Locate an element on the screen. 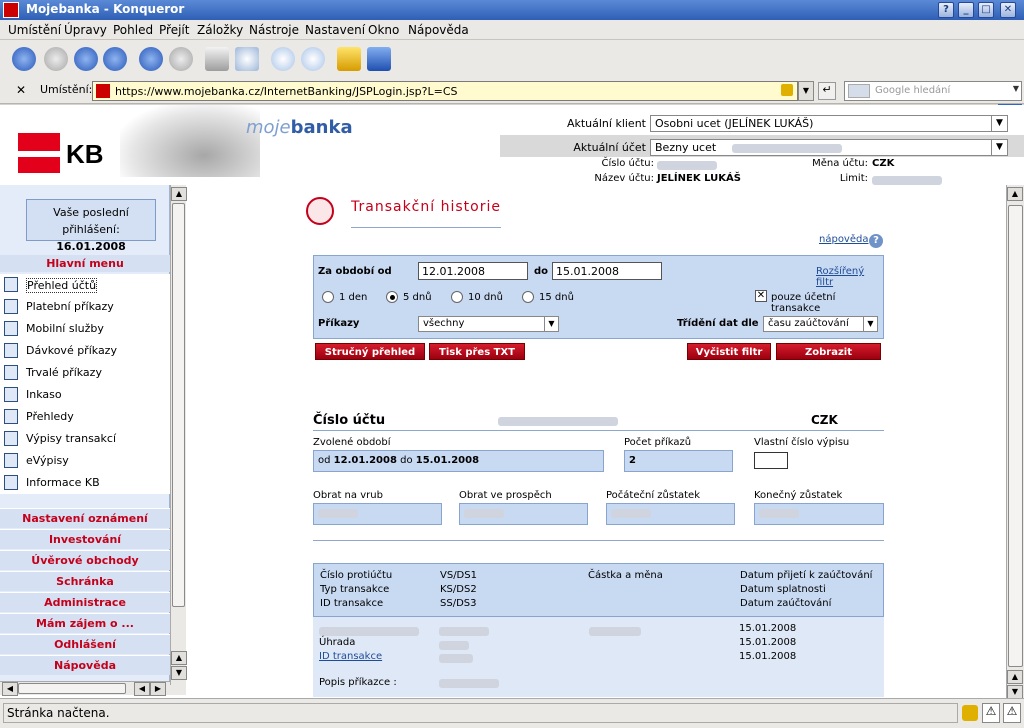 The image size is (1024, 728). menu-inbox: Schránka is located at coordinates (85, 581).